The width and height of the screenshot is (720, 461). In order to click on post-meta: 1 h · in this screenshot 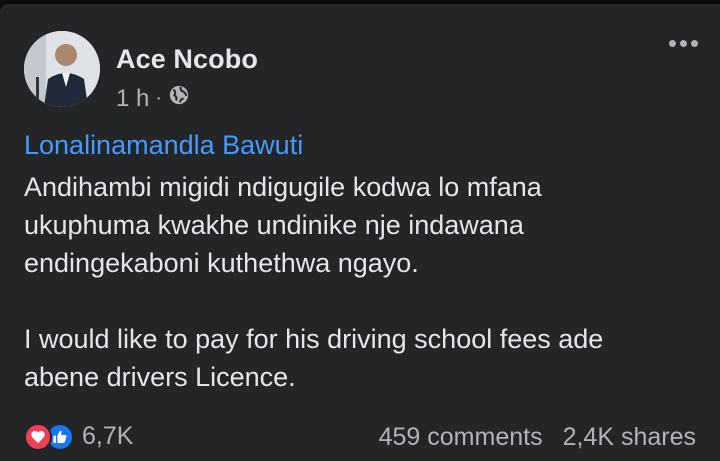, I will do `click(153, 98)`.